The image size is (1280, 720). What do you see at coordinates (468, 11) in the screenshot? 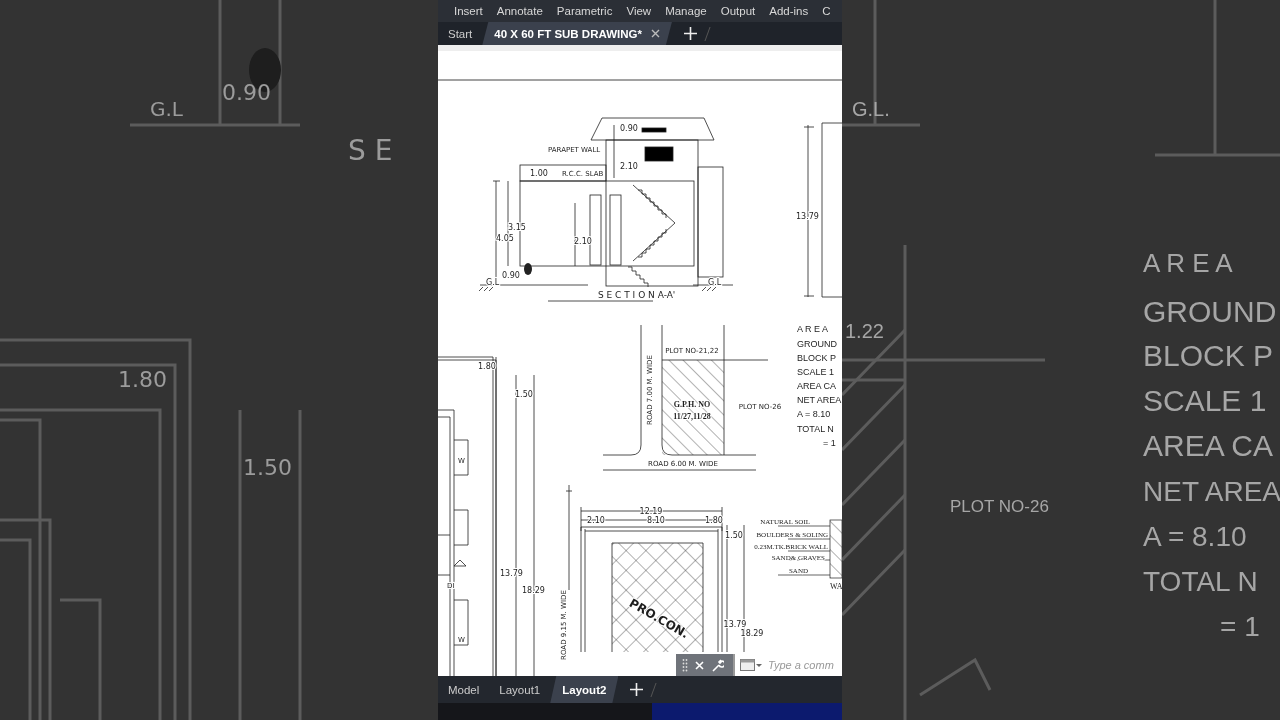
I see `ribbon-tab: Insert` at bounding box center [468, 11].